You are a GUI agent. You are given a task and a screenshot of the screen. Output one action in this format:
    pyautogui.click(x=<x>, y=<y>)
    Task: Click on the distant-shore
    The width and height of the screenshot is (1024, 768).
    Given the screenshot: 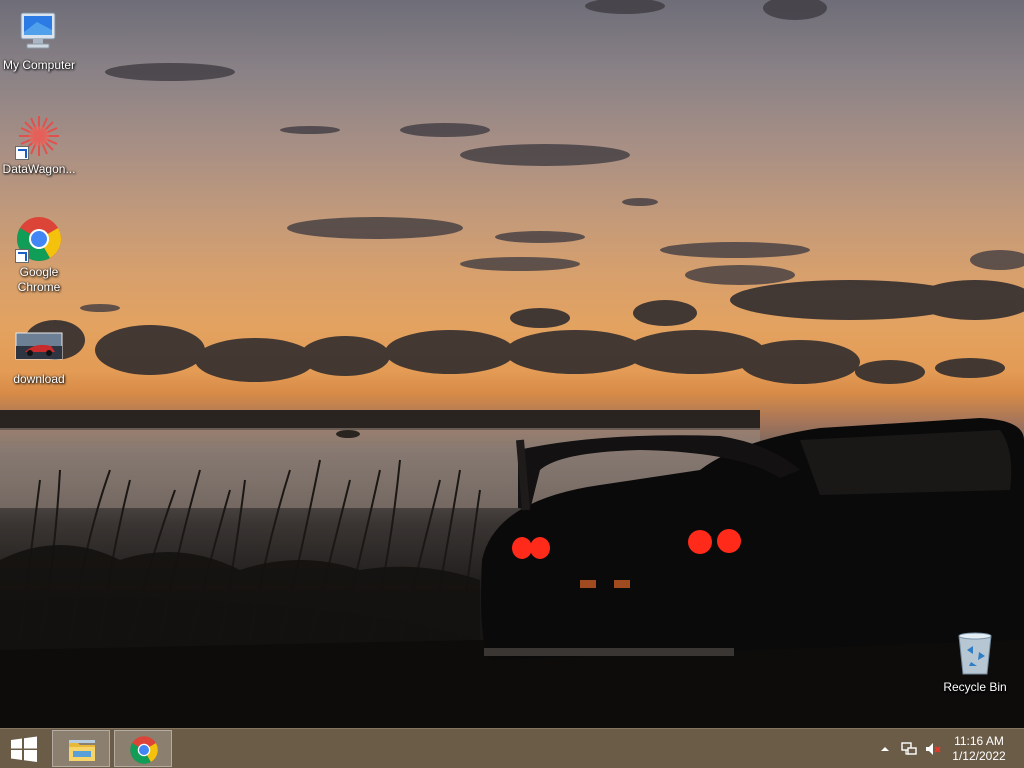 What is the action you would take?
    pyautogui.click(x=380, y=420)
    